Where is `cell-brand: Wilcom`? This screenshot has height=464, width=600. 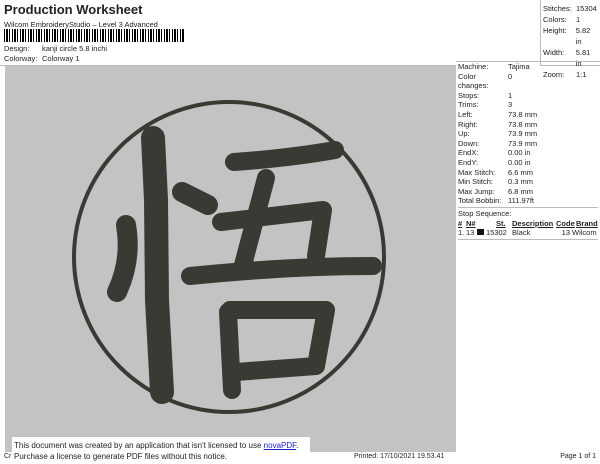
cell-brand: Wilcom is located at coordinates (584, 232).